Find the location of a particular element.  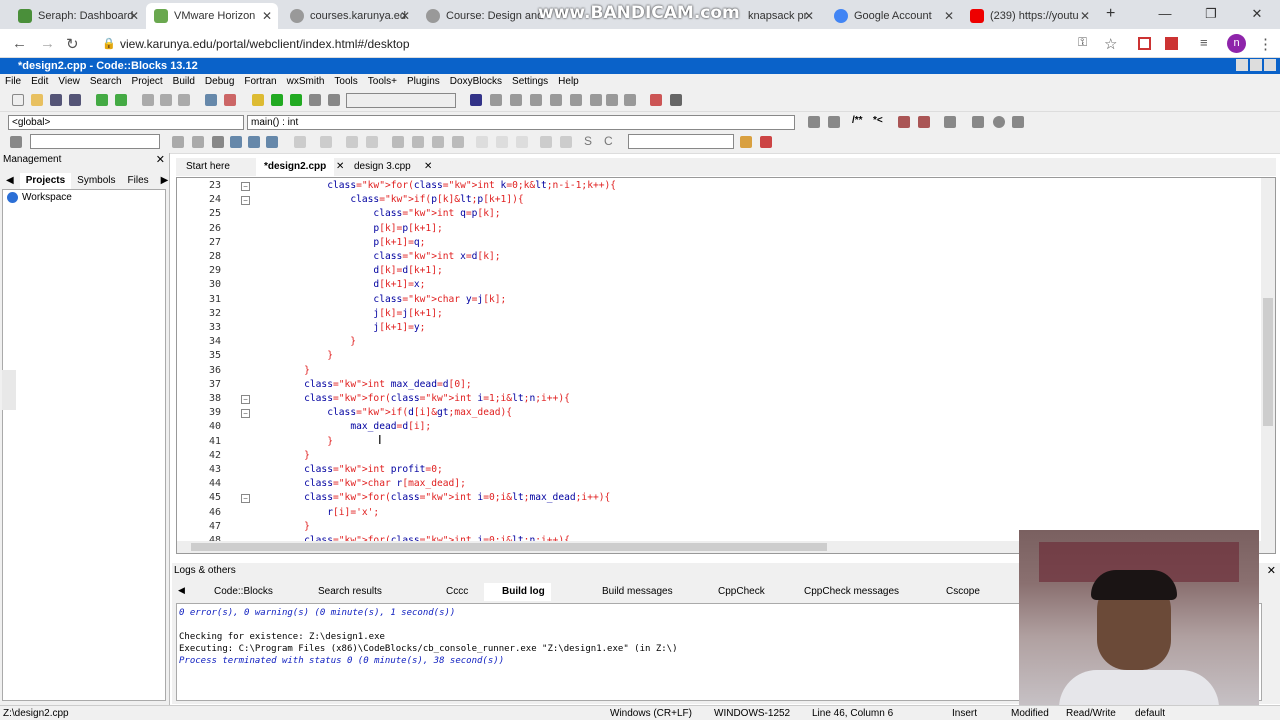

extension-icon is located at coordinates (1144, 43).